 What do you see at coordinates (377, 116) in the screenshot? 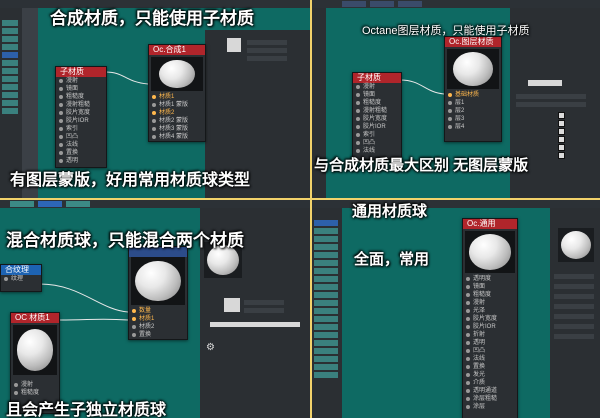
I see `sub-material-node: 子材质 漫射 镜面 粗糙度 漫射粗糙 胶片宽度 胶片IOR 索引 凹凸 法线` at bounding box center [377, 116].